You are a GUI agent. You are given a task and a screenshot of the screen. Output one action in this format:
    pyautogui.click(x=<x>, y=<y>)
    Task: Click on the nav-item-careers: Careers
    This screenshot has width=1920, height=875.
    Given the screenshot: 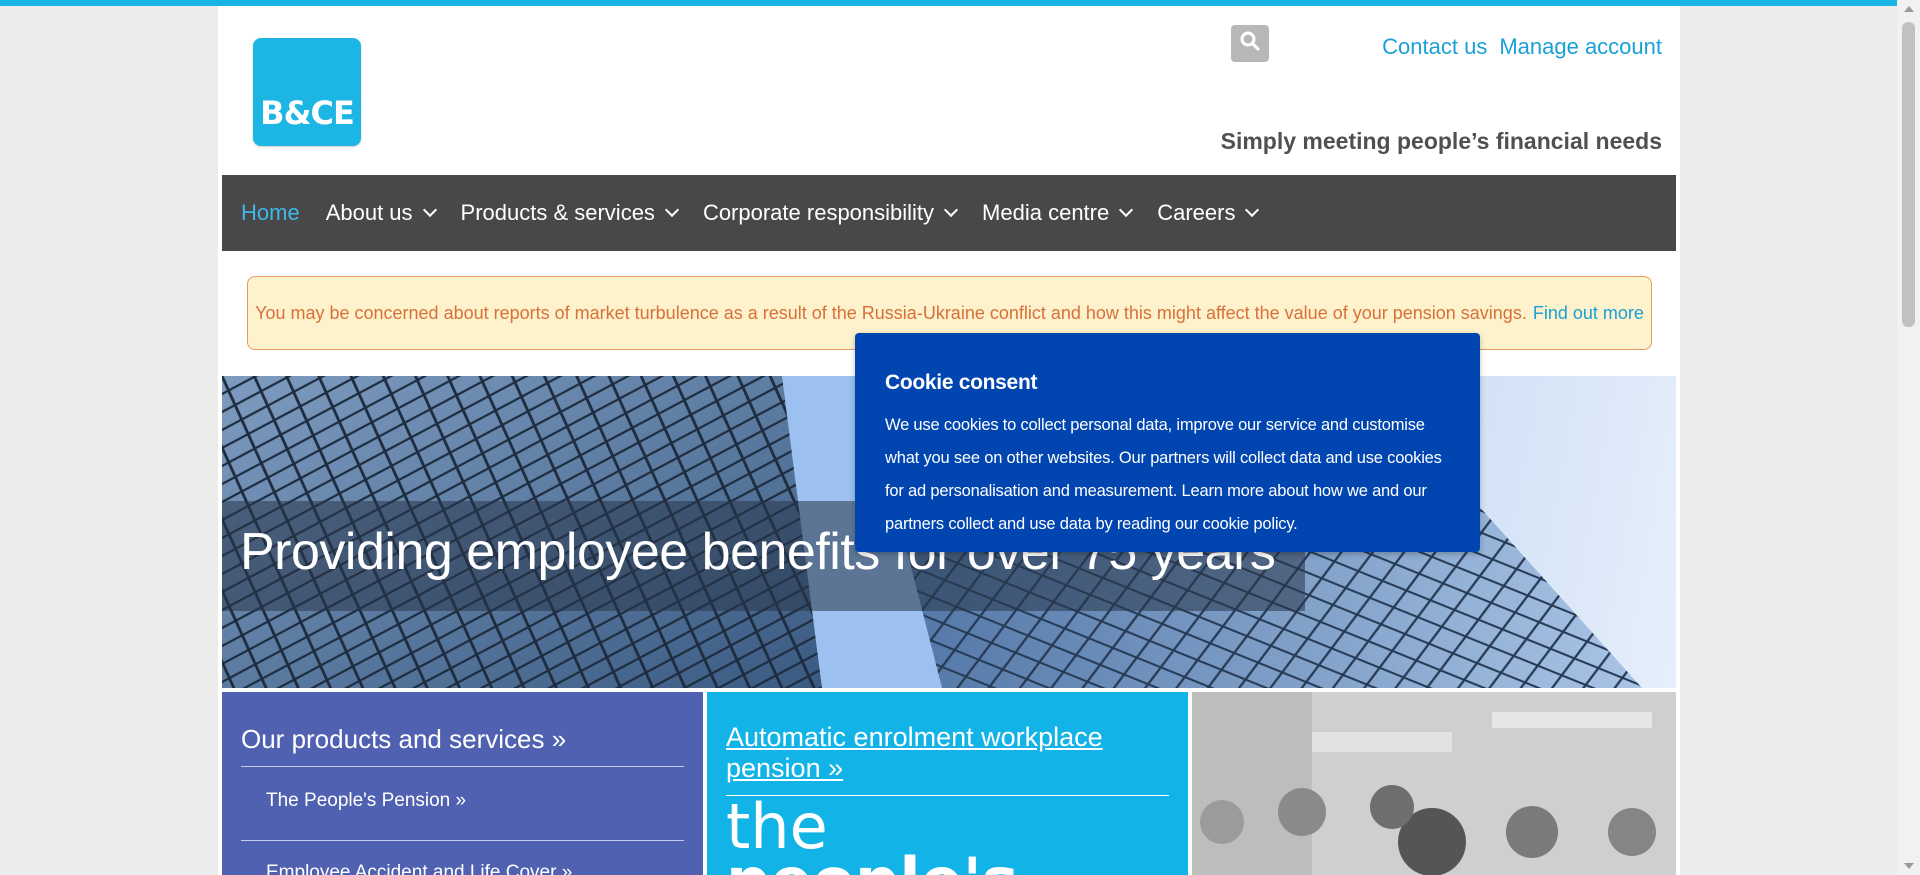 What is the action you would take?
    pyautogui.click(x=1208, y=213)
    